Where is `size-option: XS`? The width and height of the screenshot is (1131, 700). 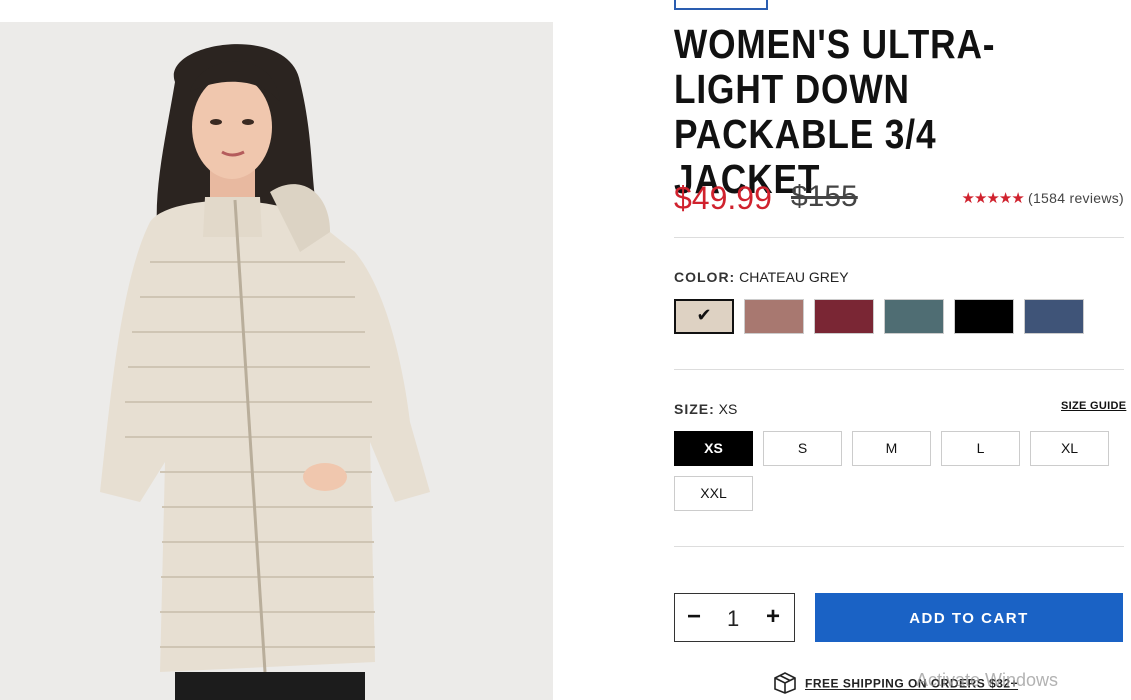
size-option: XS is located at coordinates (713, 448).